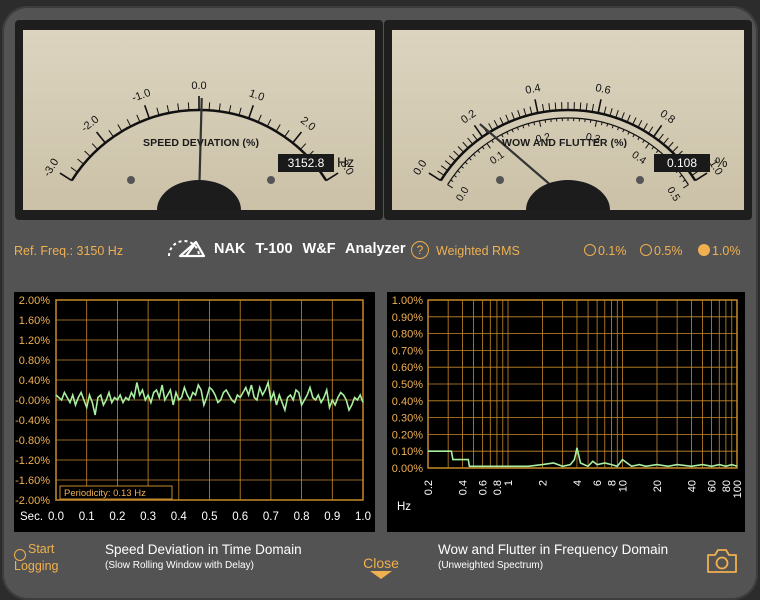  Describe the element at coordinates (738, 489) in the screenshot. I see `x-tick-label: 100` at that location.